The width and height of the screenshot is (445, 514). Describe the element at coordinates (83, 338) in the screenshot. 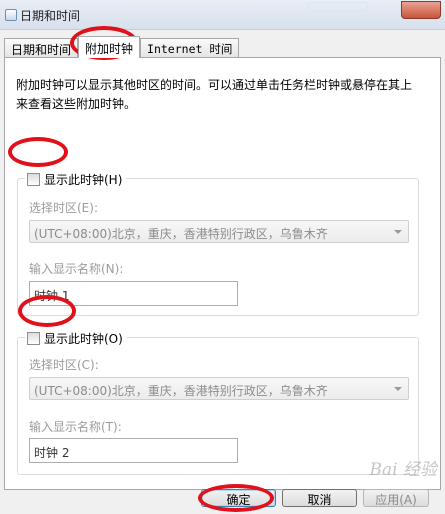

I see `clock2-checkbox-label: 显示此时钟(O)` at that location.